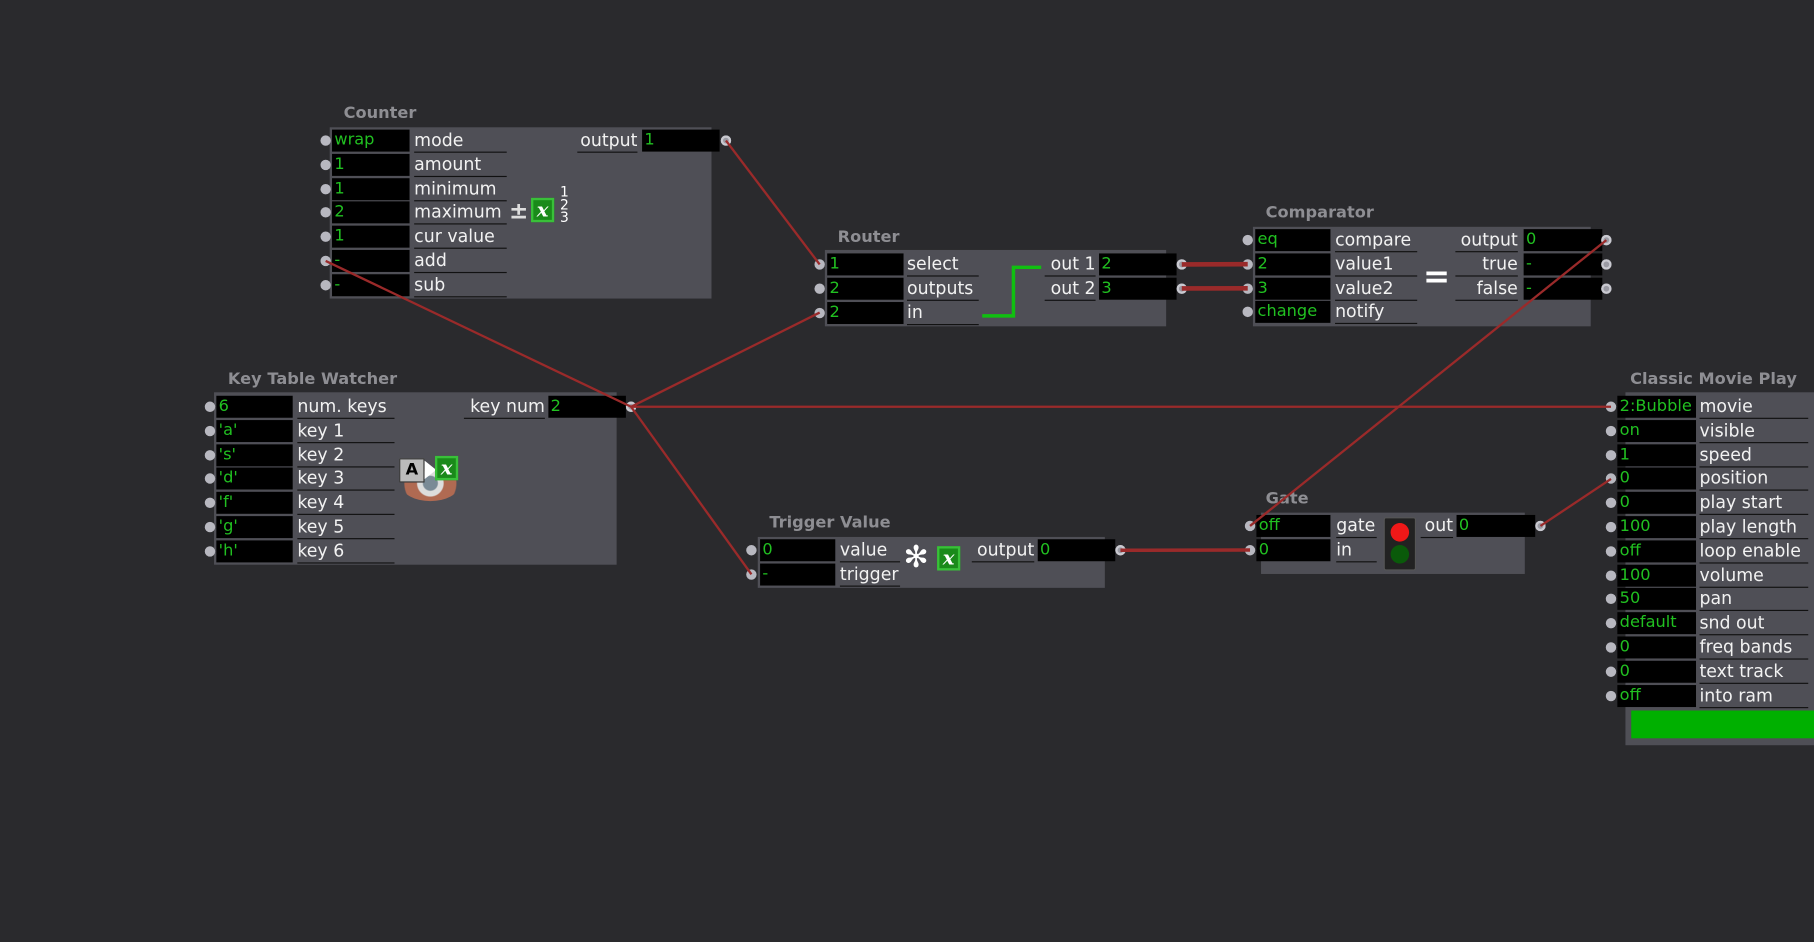  What do you see at coordinates (1247, 288) in the screenshot?
I see `comparator-inlet-value2` at bounding box center [1247, 288].